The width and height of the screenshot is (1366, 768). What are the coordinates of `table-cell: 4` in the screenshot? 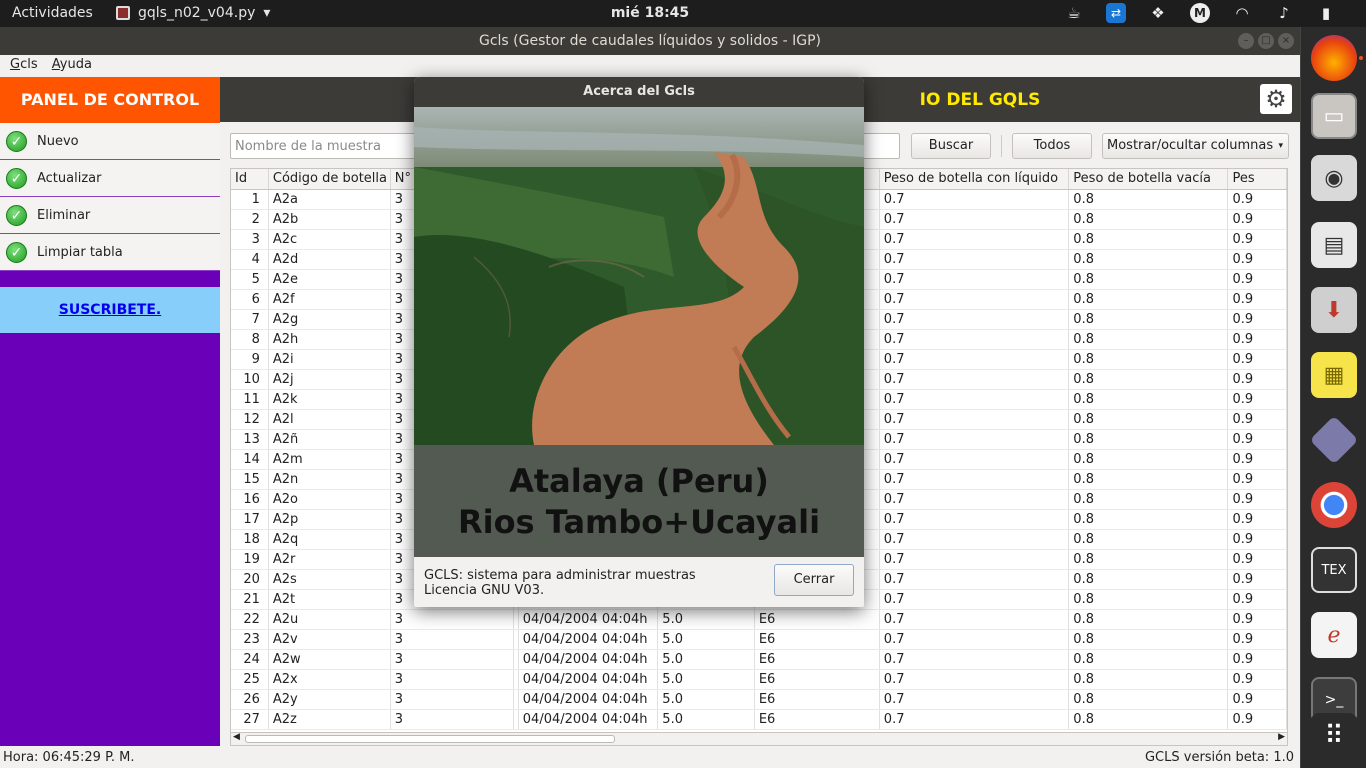 It's located at (250, 259).